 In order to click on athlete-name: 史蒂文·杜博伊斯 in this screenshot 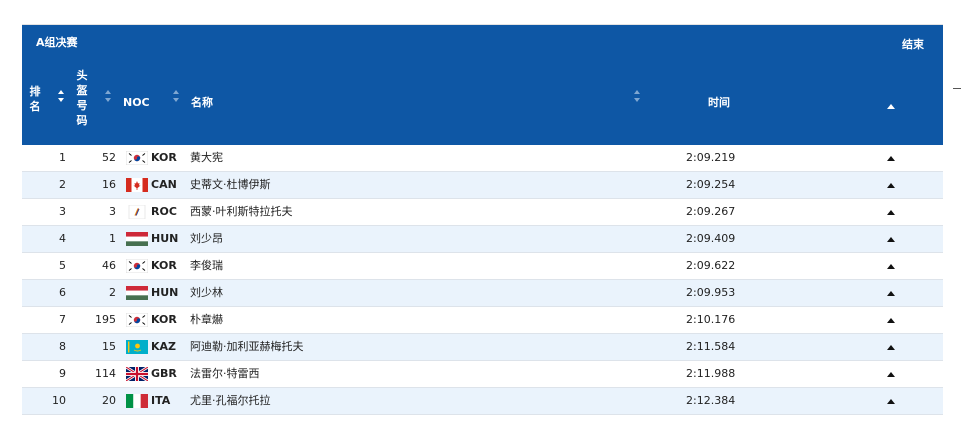, I will do `click(230, 185)`.